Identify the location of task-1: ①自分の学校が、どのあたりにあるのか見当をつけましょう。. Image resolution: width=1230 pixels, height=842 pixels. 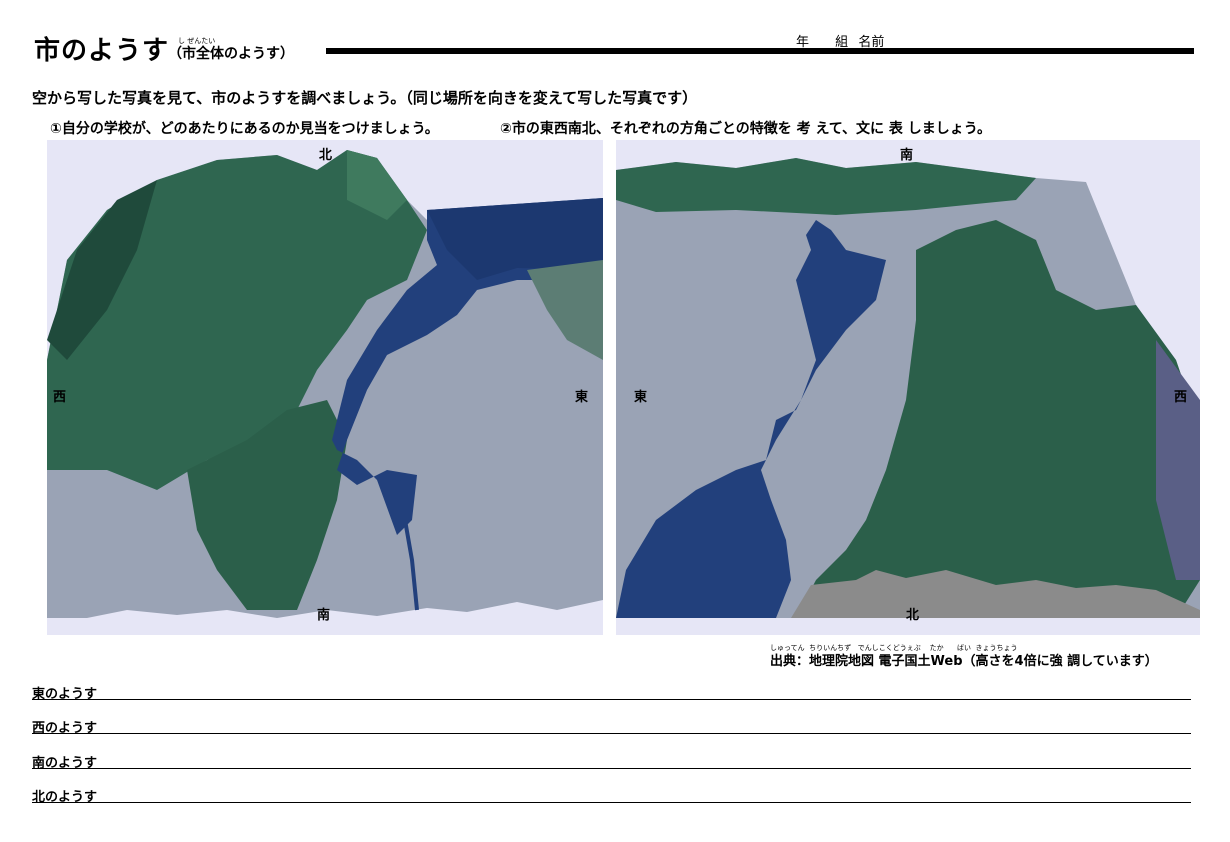
(244, 129).